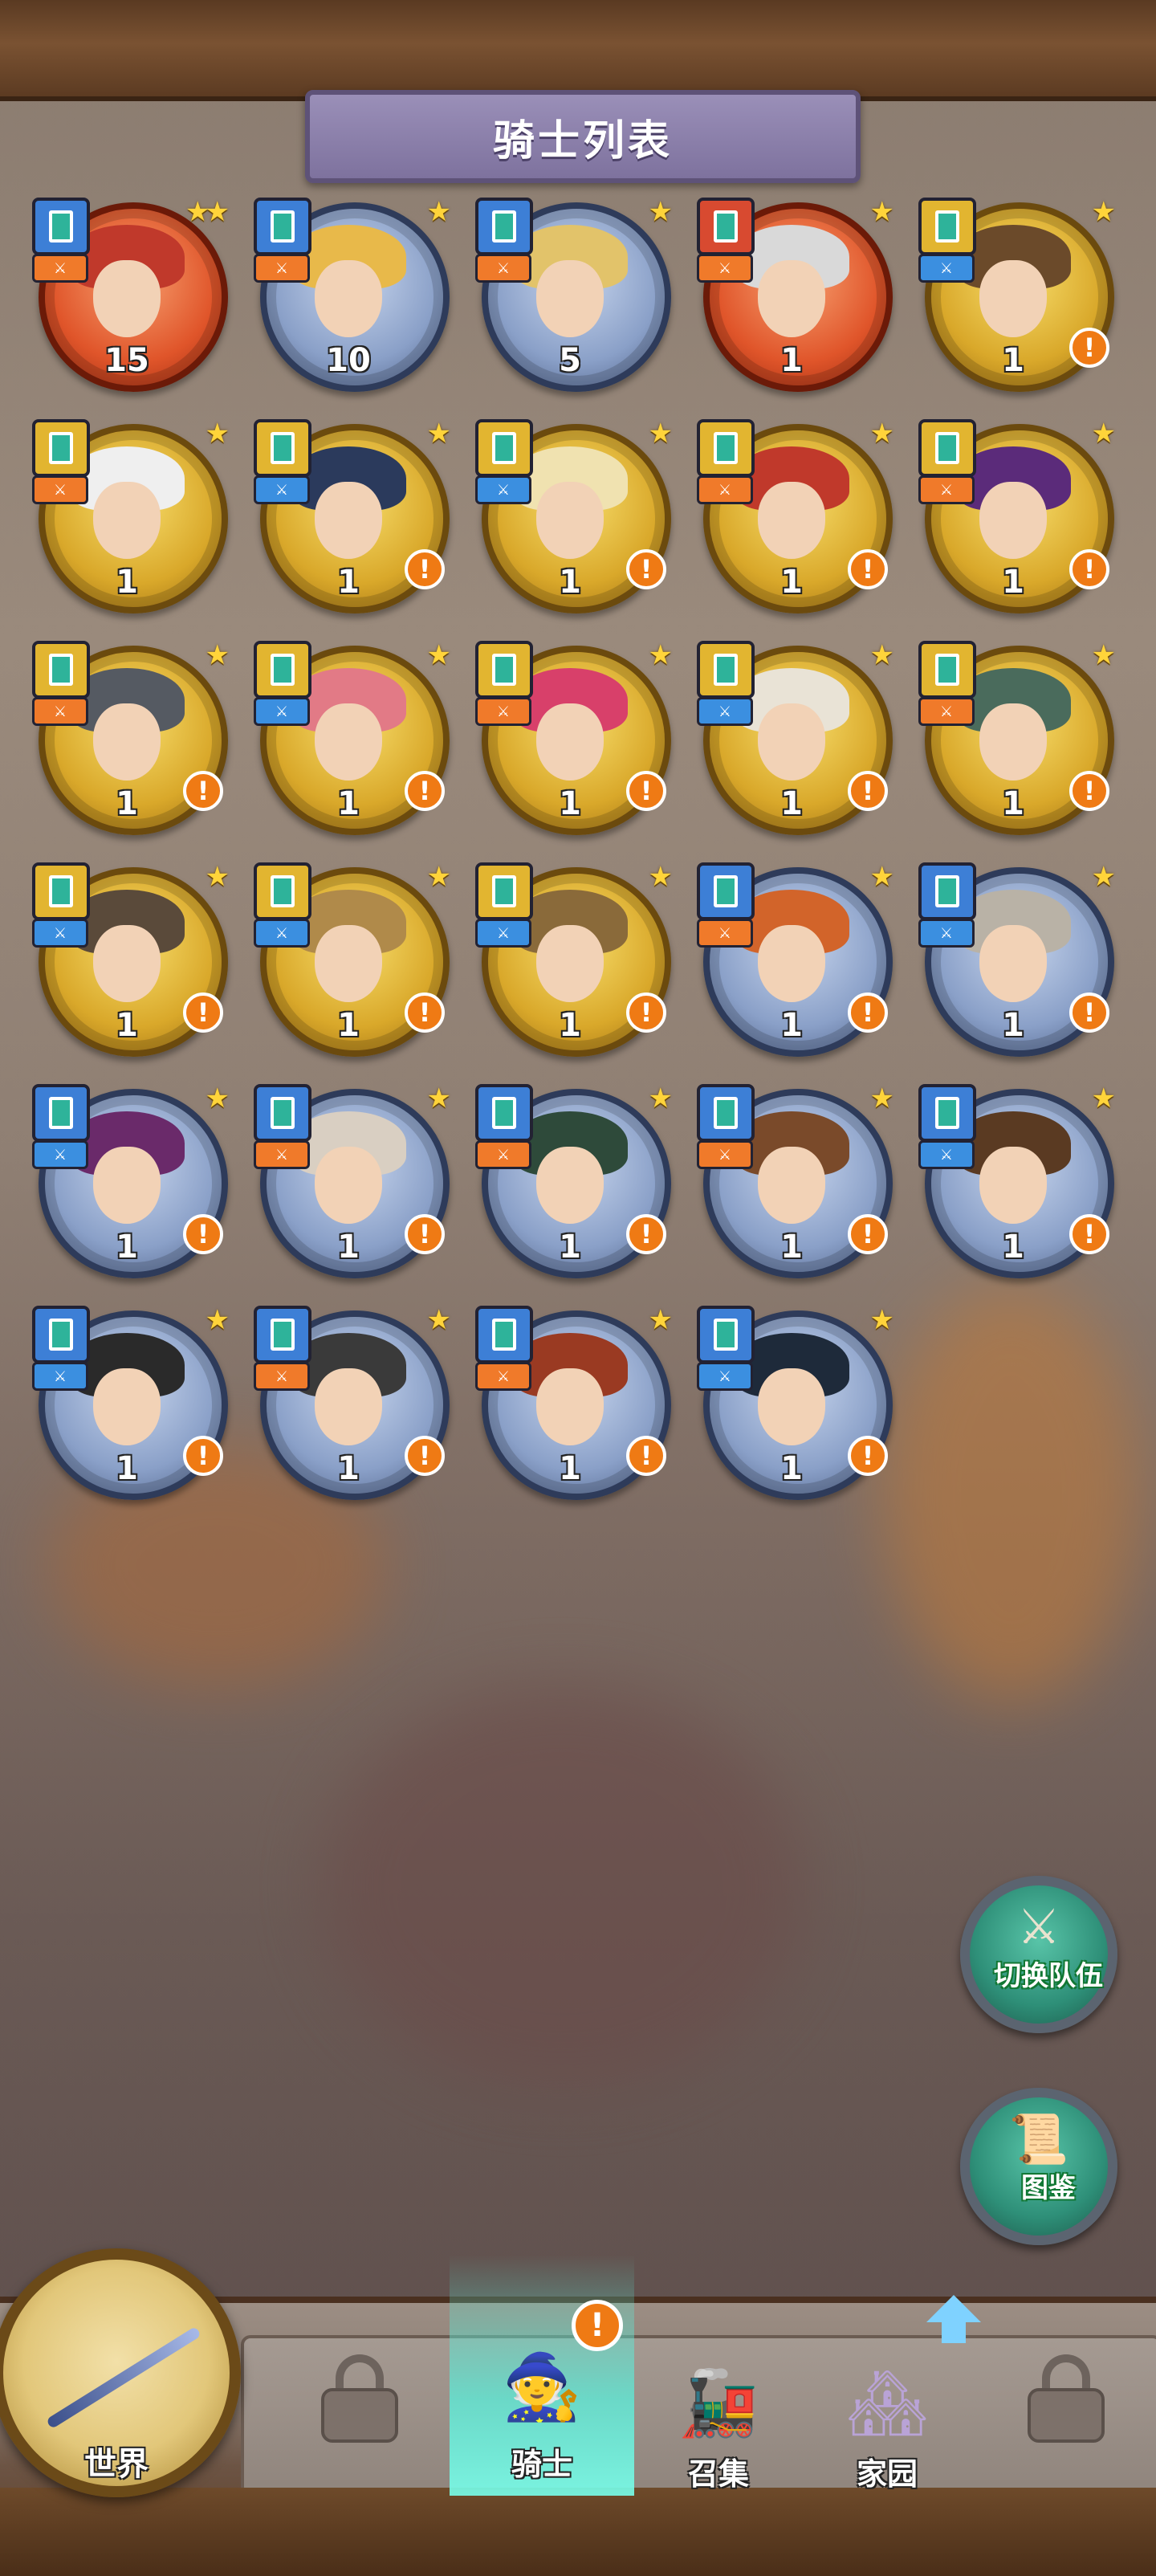 Image resolution: width=1156 pixels, height=2576 pixels. What do you see at coordinates (718, 2474) in the screenshot?
I see `nav-label-summon: 召集` at bounding box center [718, 2474].